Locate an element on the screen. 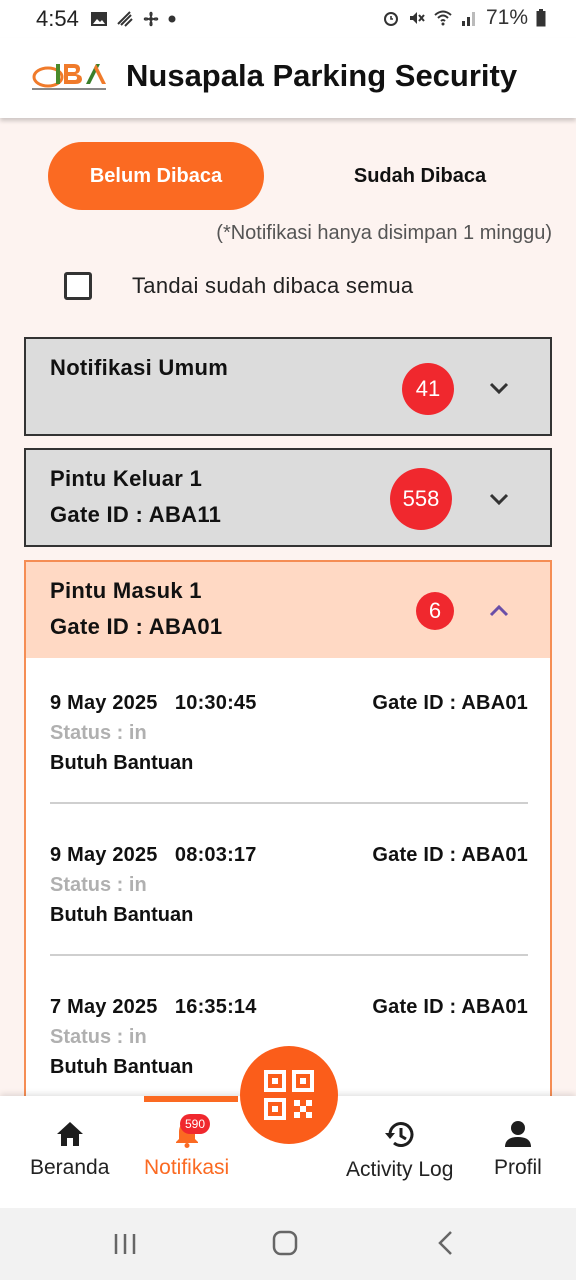  home-button-icon is located at coordinates (285, 1243).